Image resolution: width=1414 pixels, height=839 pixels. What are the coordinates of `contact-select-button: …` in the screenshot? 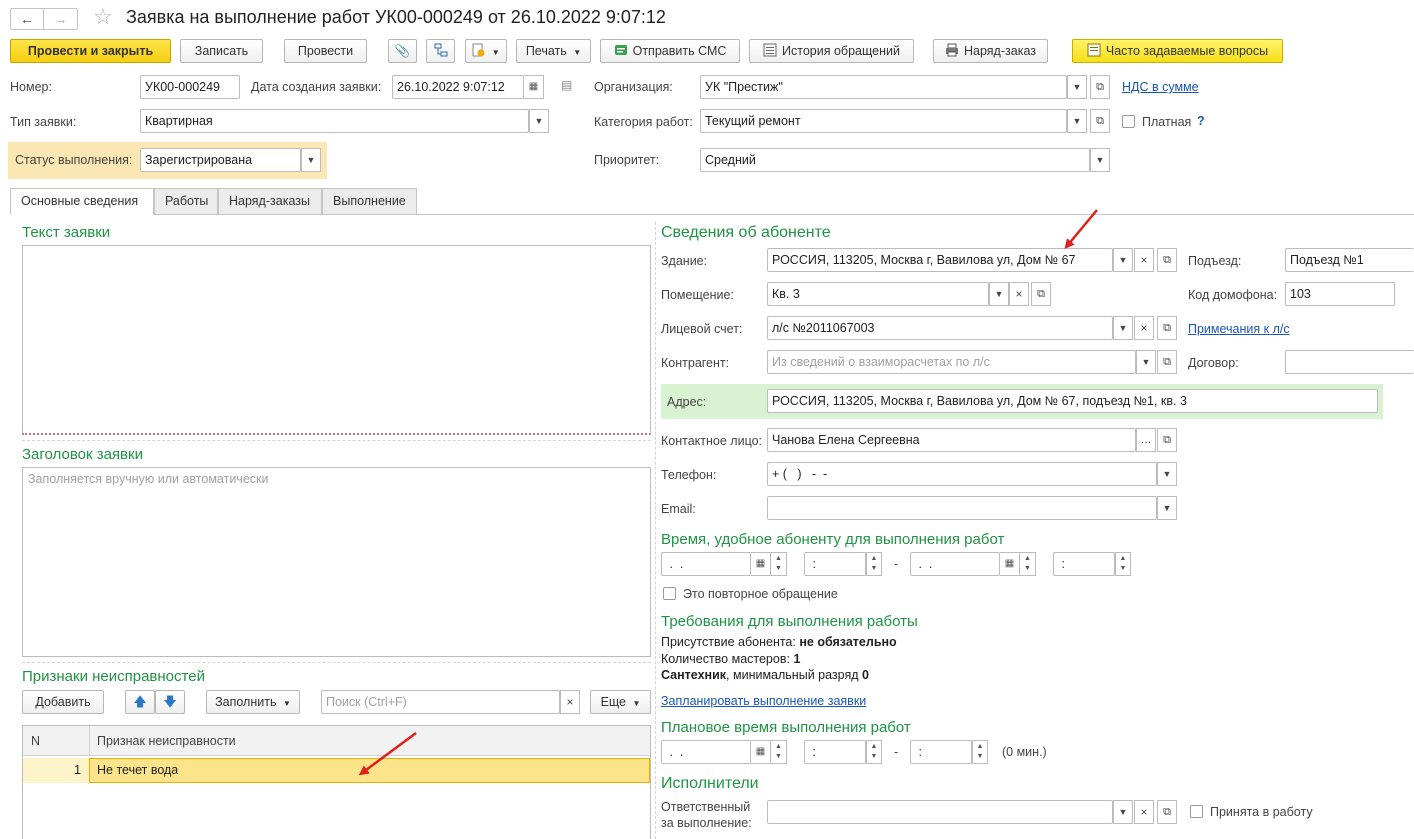 It's located at (1146, 440).